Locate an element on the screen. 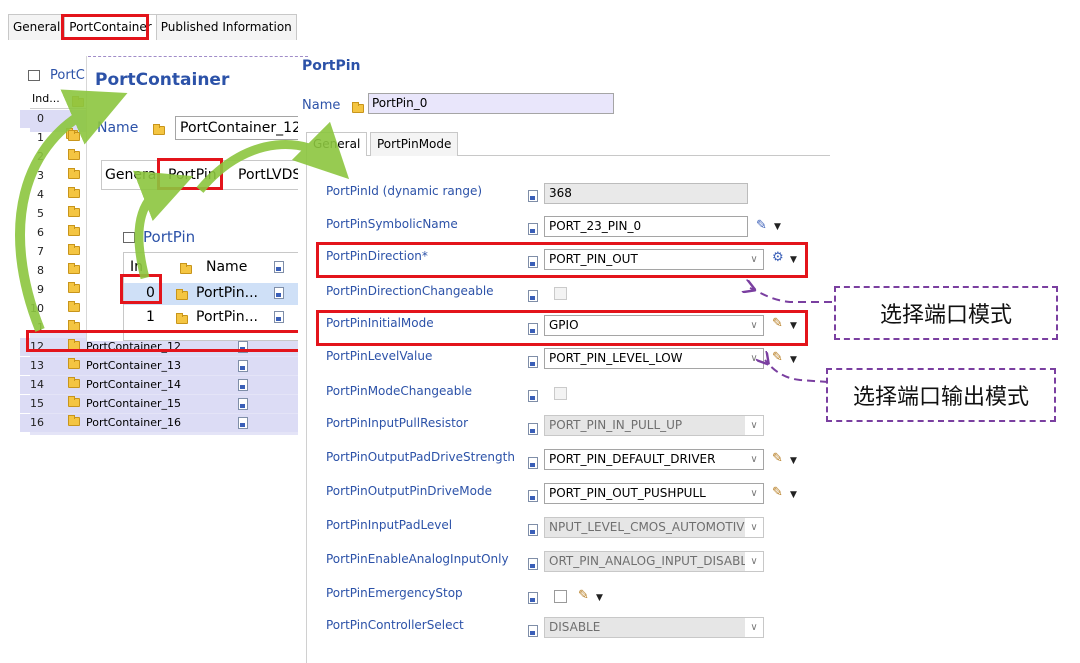 The width and height of the screenshot is (1080, 663). callout-select-port-mode: 选择端口模式 is located at coordinates (946, 313).